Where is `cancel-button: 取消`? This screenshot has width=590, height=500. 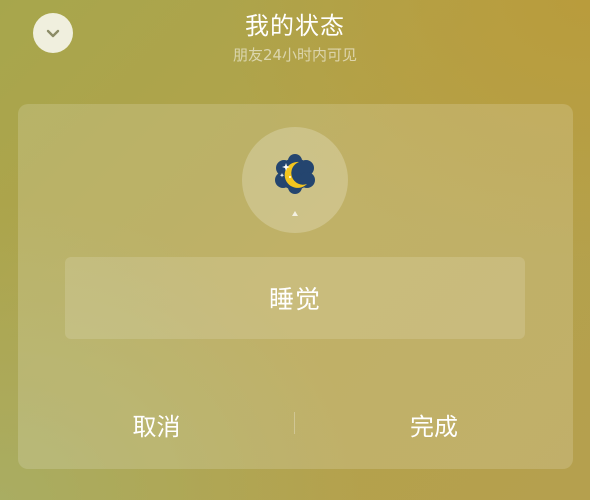
cancel-button: 取消 is located at coordinates (156, 424).